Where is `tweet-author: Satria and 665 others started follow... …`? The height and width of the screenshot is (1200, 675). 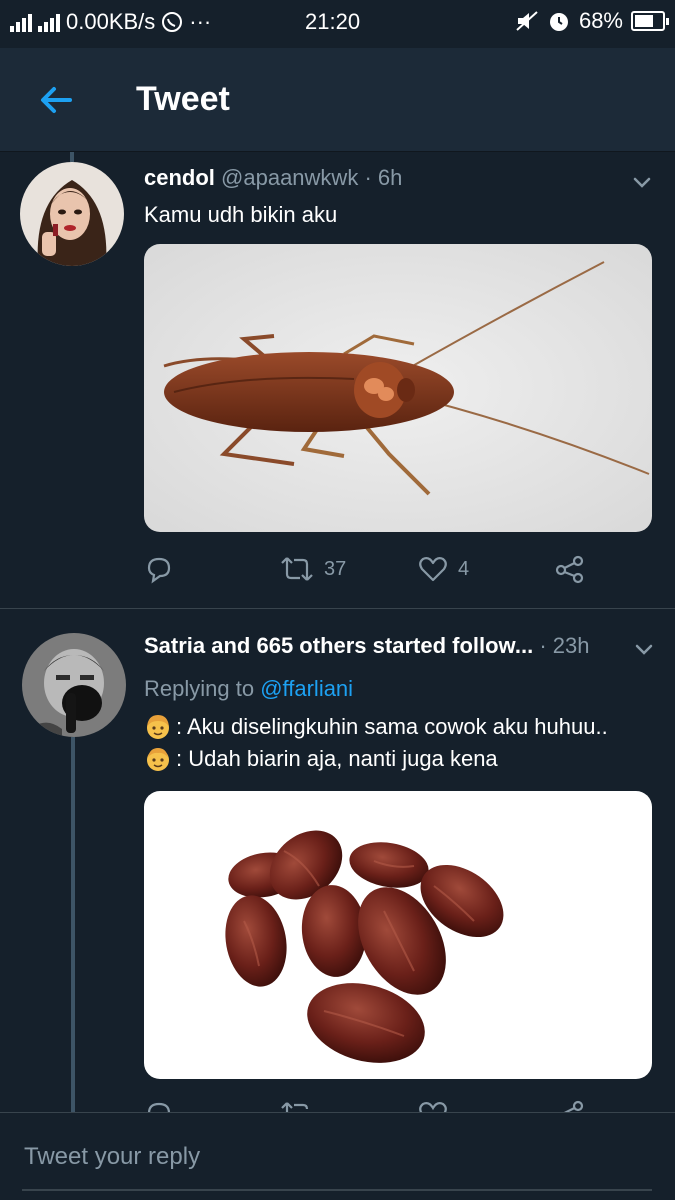
tweet-author: Satria and 665 others started follow... … is located at coordinates (366, 646).